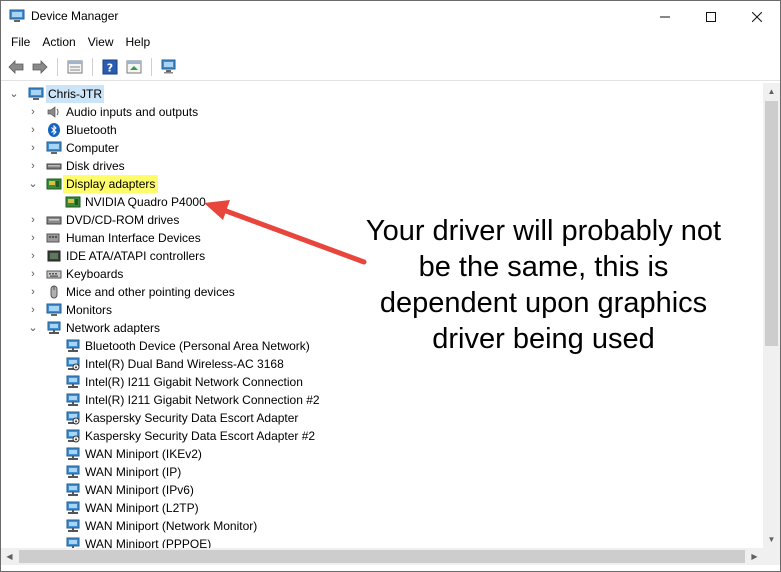  Describe the element at coordinates (20, 42) in the screenshot. I see `menu-file: File` at that location.